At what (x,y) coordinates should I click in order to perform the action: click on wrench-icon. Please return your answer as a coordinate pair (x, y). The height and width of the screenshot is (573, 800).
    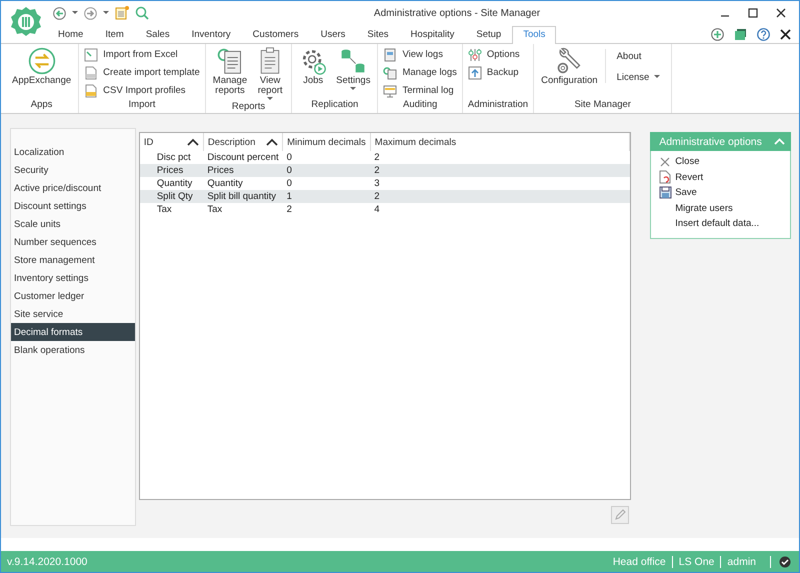
    Looking at the image, I should click on (569, 61).